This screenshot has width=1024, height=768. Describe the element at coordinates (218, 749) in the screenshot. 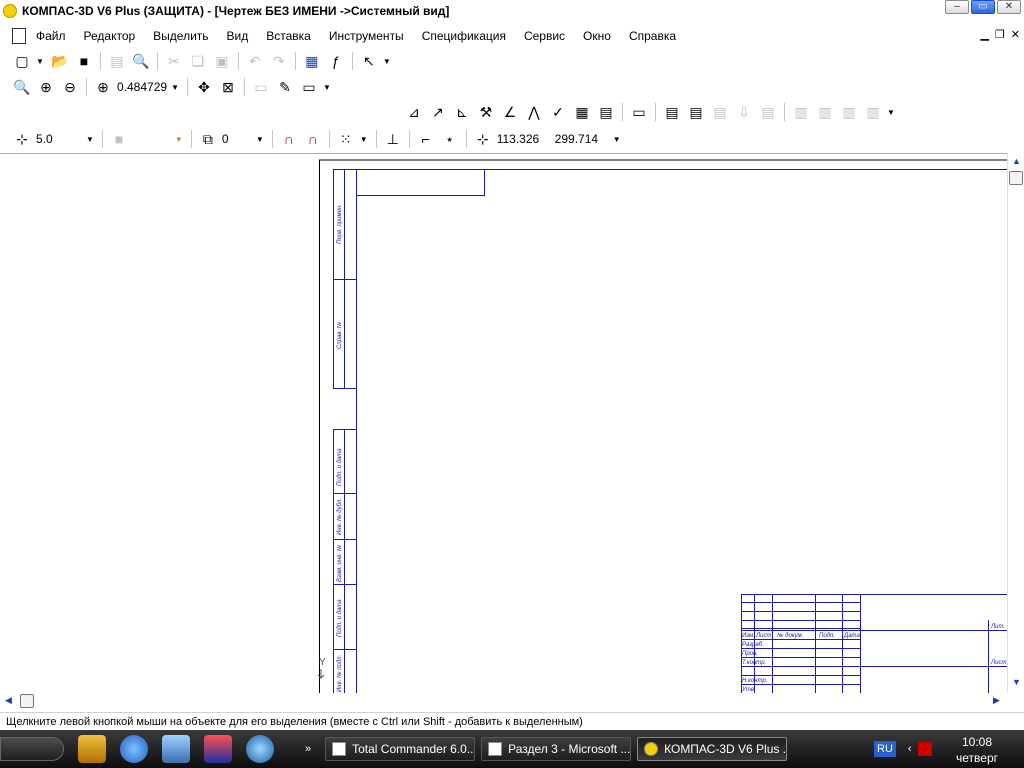

I see `floppy-icon` at that location.